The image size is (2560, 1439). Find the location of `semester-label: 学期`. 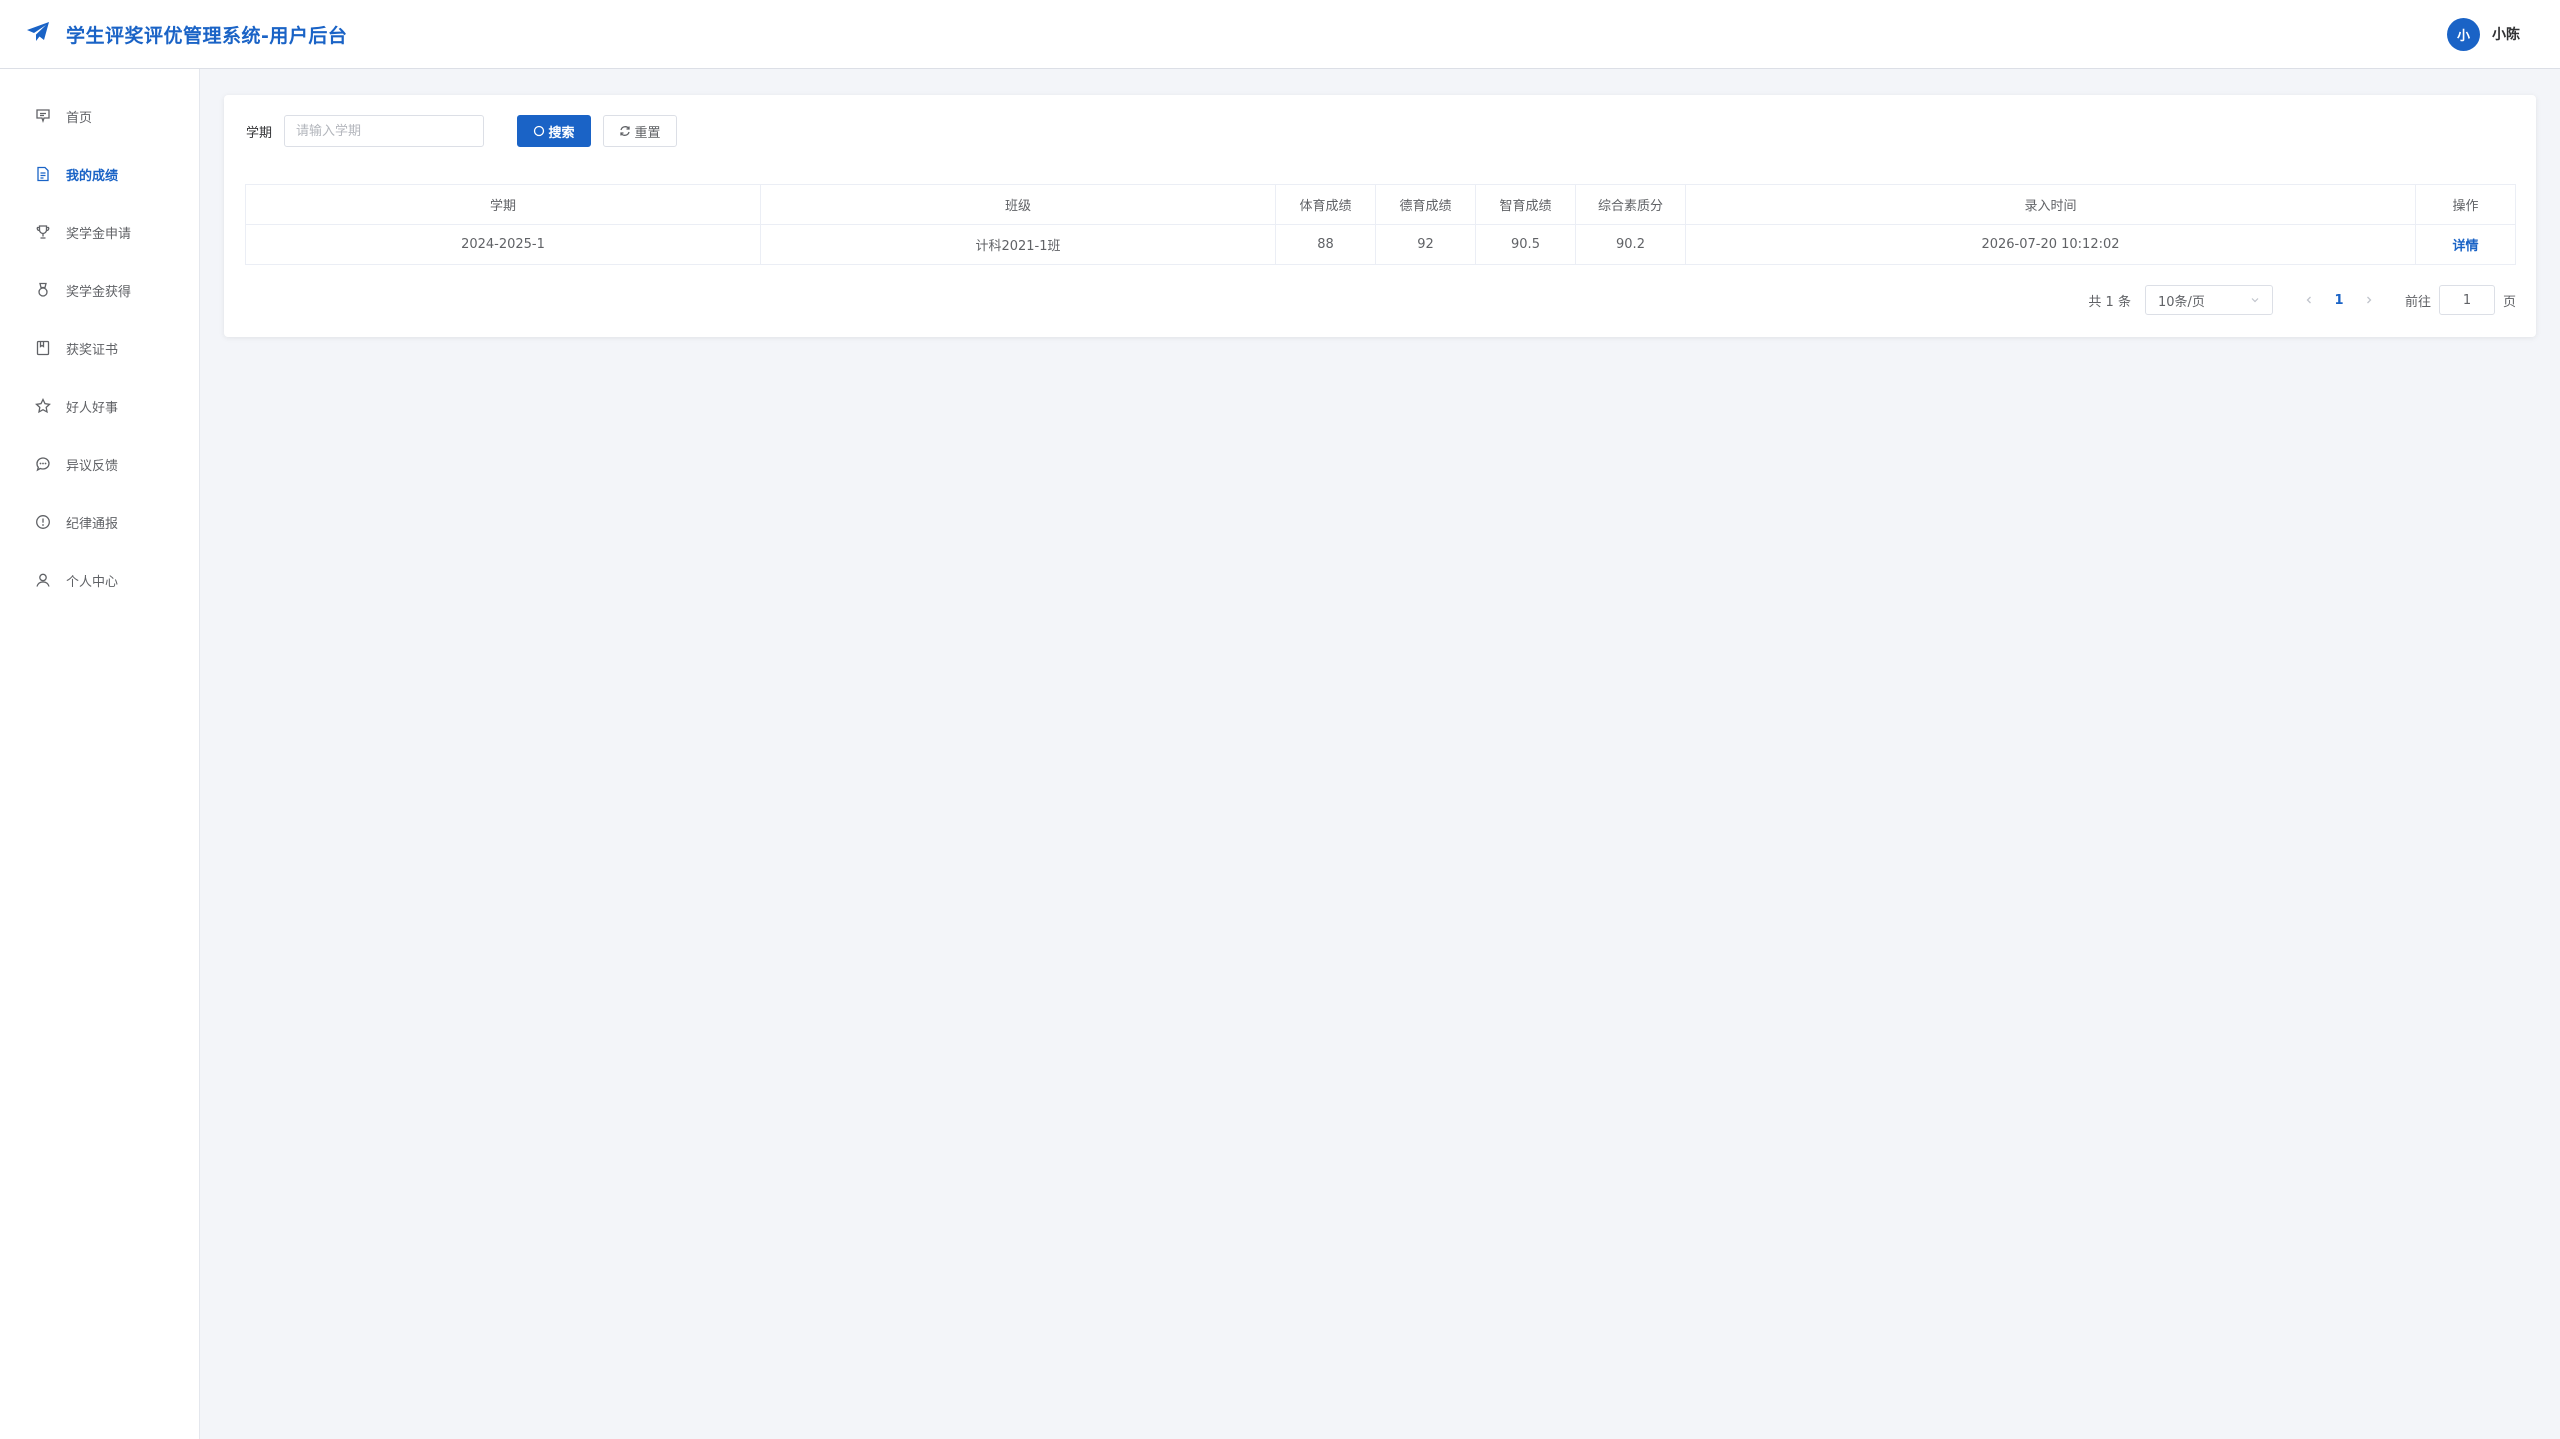

semester-label: 学期 is located at coordinates (259, 133).